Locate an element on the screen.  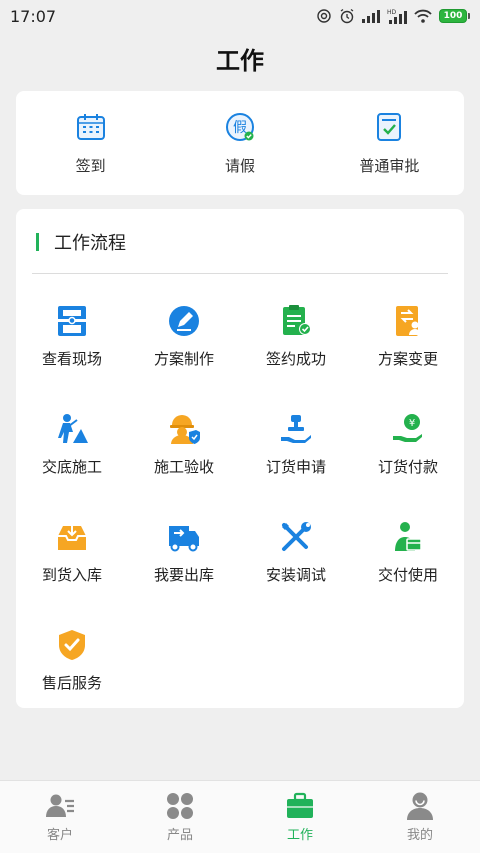
tab-customer: 客户 is located at coordinates (60, 817).